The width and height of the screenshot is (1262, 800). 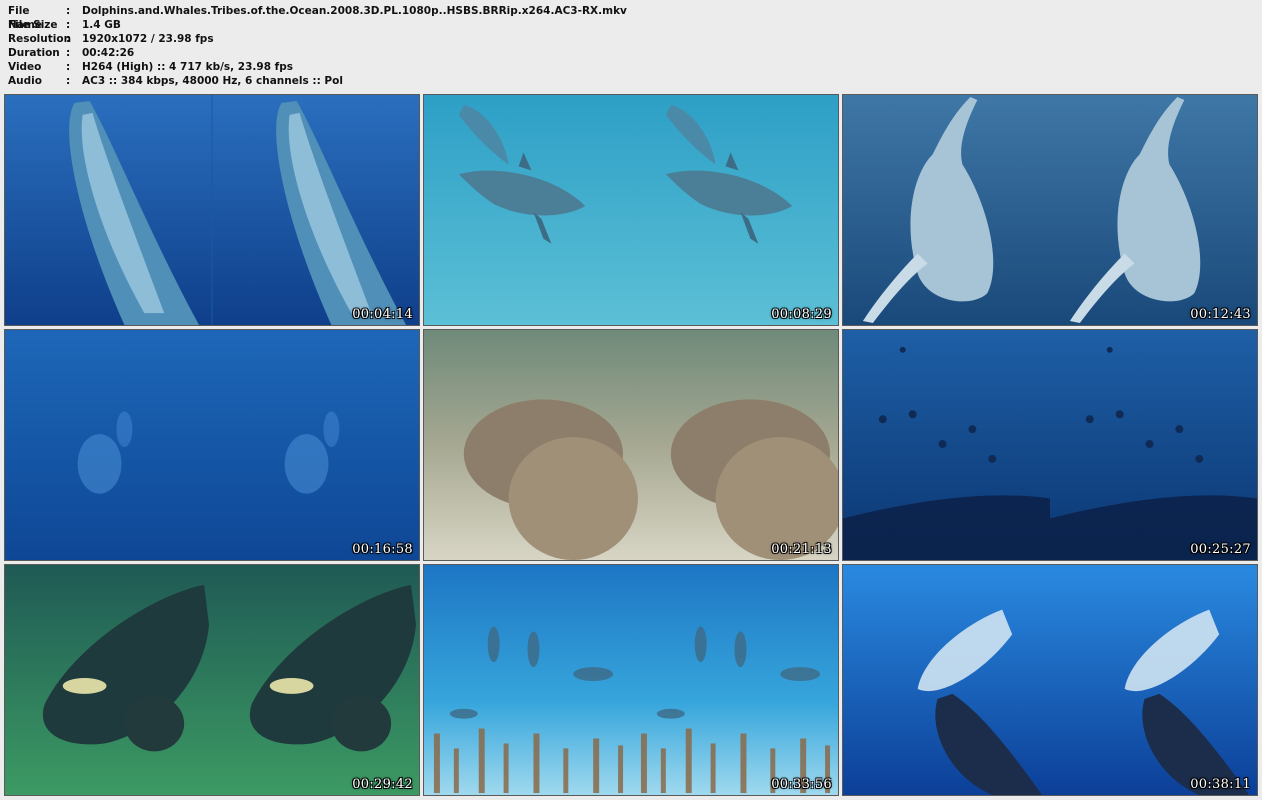 I want to click on thumbnail-frame: 00:38:11, so click(x=1050, y=680).